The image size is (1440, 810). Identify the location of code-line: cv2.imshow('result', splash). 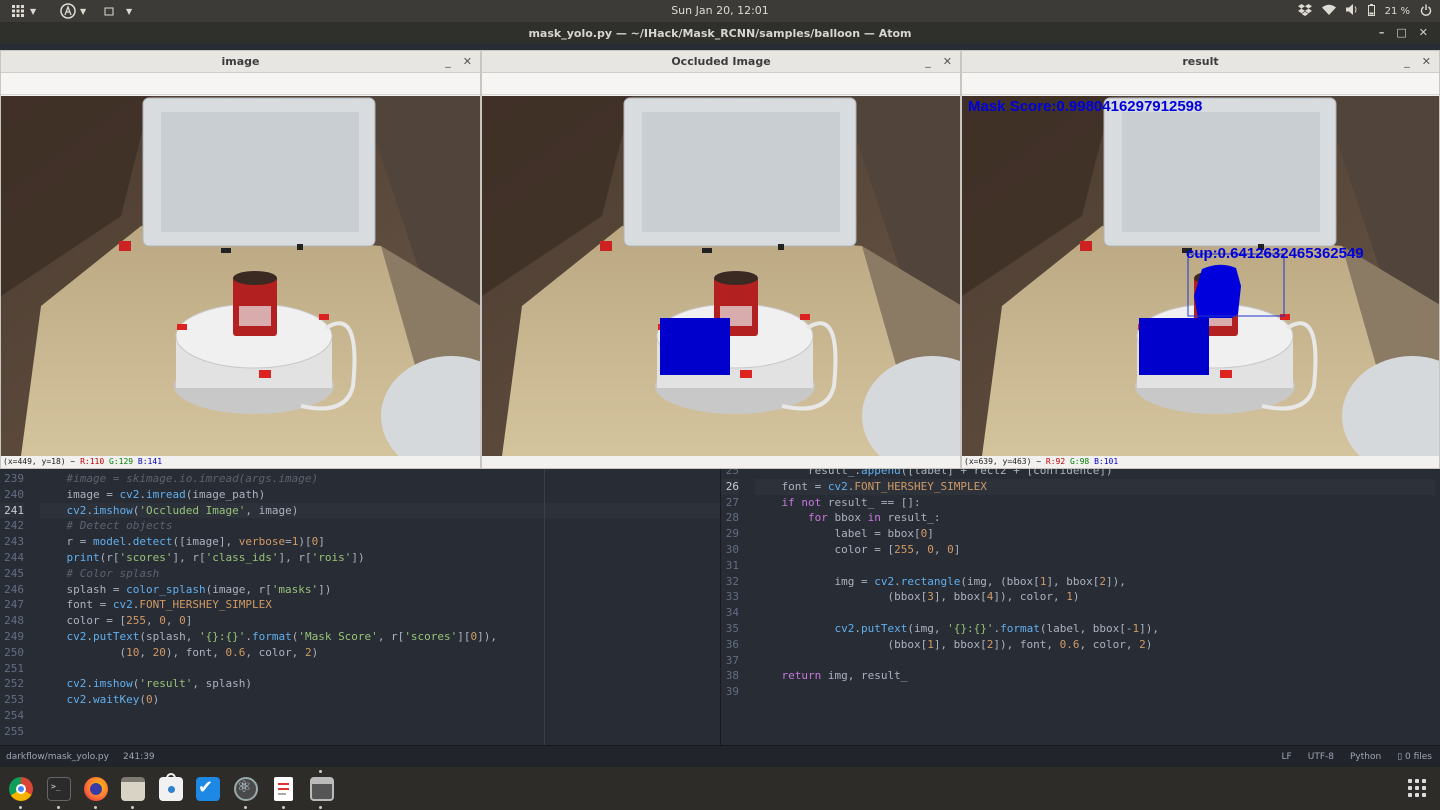
(380, 684).